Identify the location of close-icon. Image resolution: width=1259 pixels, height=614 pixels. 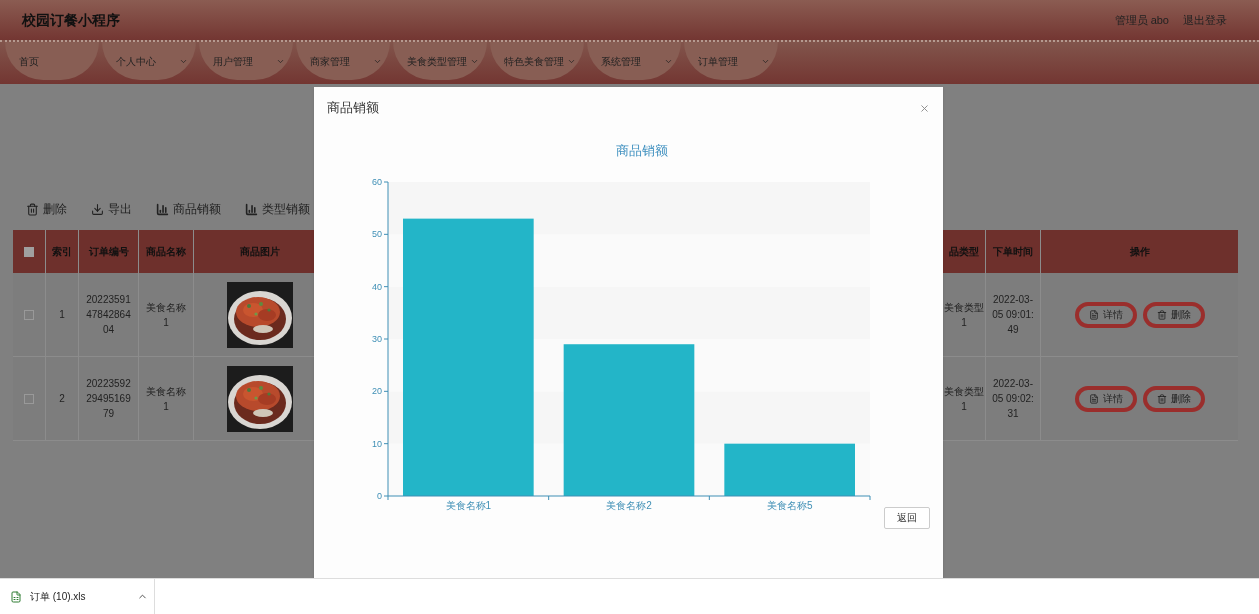
(924, 108).